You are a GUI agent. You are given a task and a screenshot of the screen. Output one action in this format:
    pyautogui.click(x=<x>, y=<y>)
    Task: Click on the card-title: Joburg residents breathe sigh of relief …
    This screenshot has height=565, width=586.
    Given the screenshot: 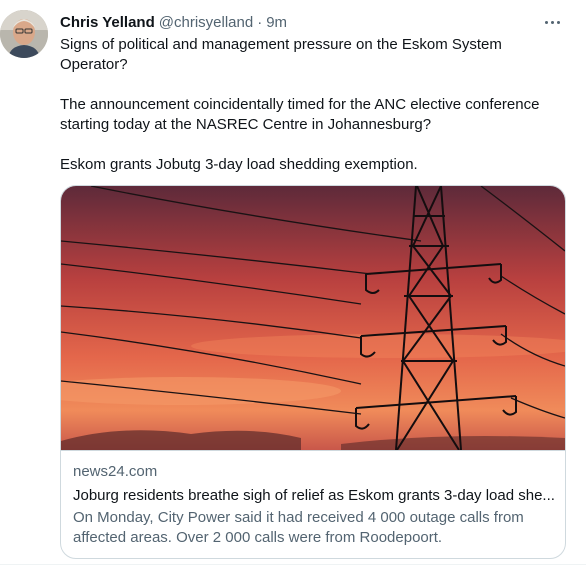 What is the action you would take?
    pyautogui.click(x=316, y=496)
    